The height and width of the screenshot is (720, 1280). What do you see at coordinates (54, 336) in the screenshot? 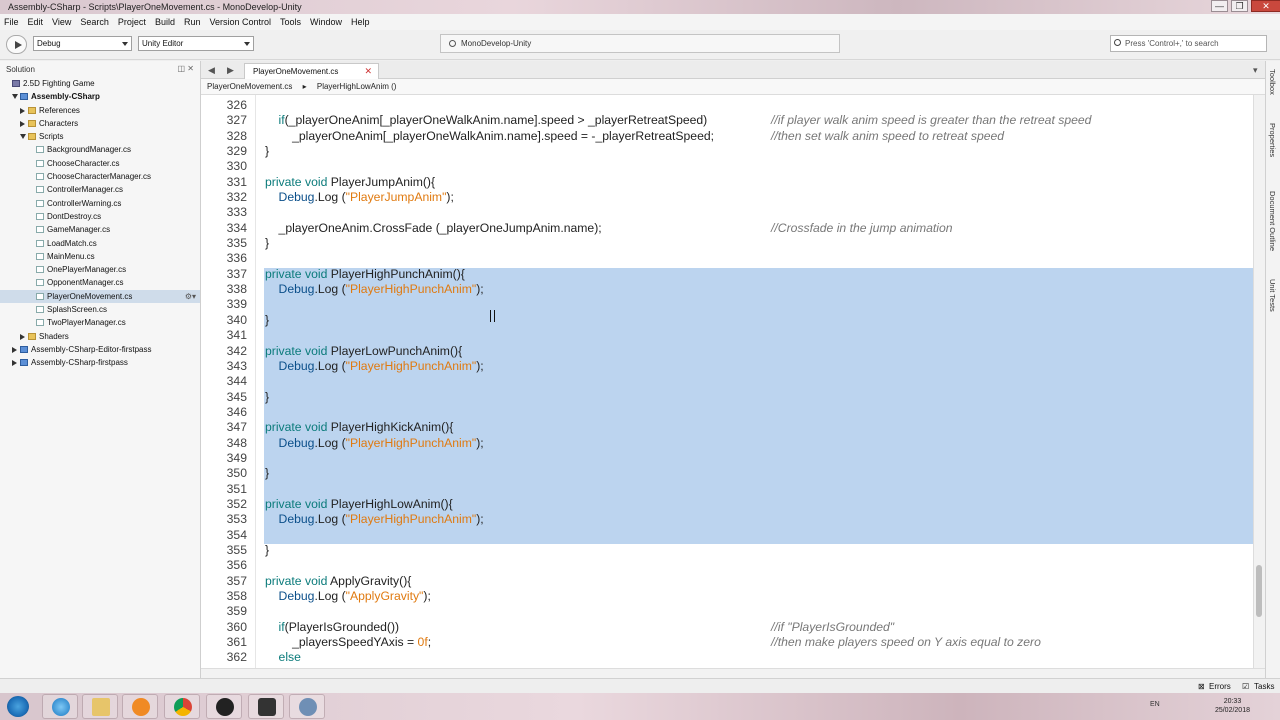
I see `tree-item-label: Shaders` at bounding box center [54, 336].